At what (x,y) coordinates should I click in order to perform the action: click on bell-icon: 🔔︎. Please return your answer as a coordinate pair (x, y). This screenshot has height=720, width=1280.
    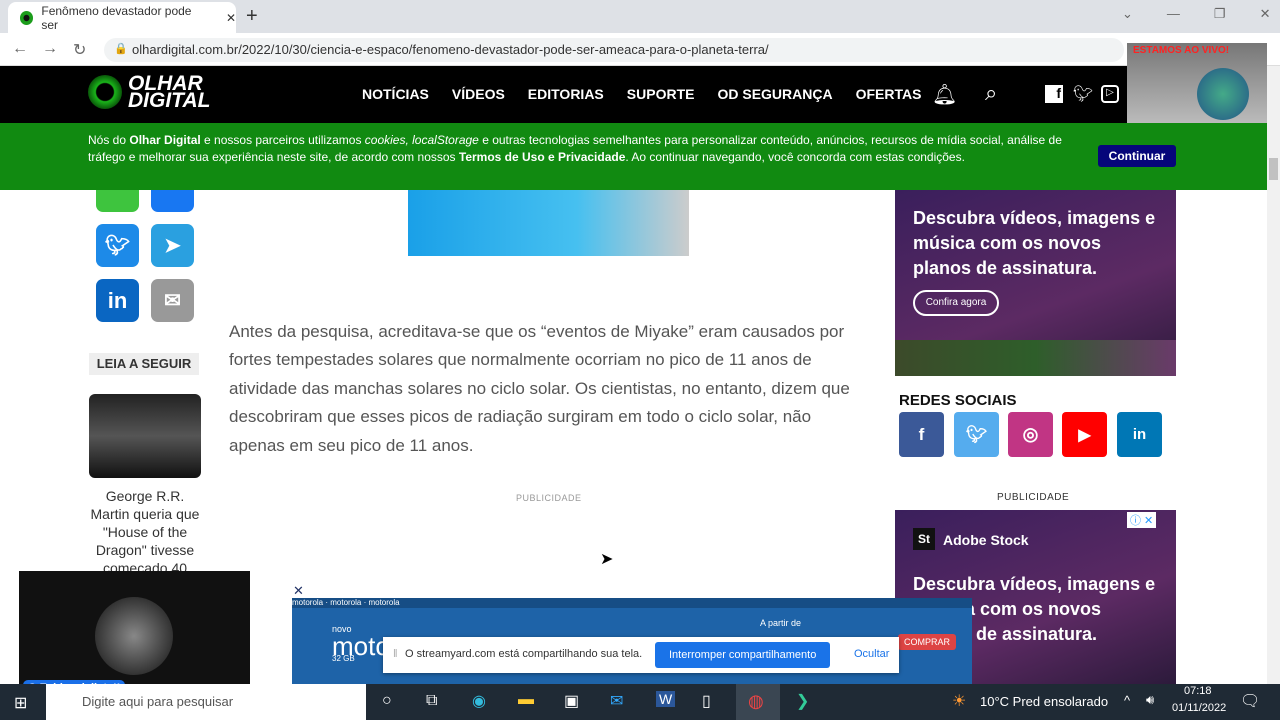
    Looking at the image, I should click on (944, 94).